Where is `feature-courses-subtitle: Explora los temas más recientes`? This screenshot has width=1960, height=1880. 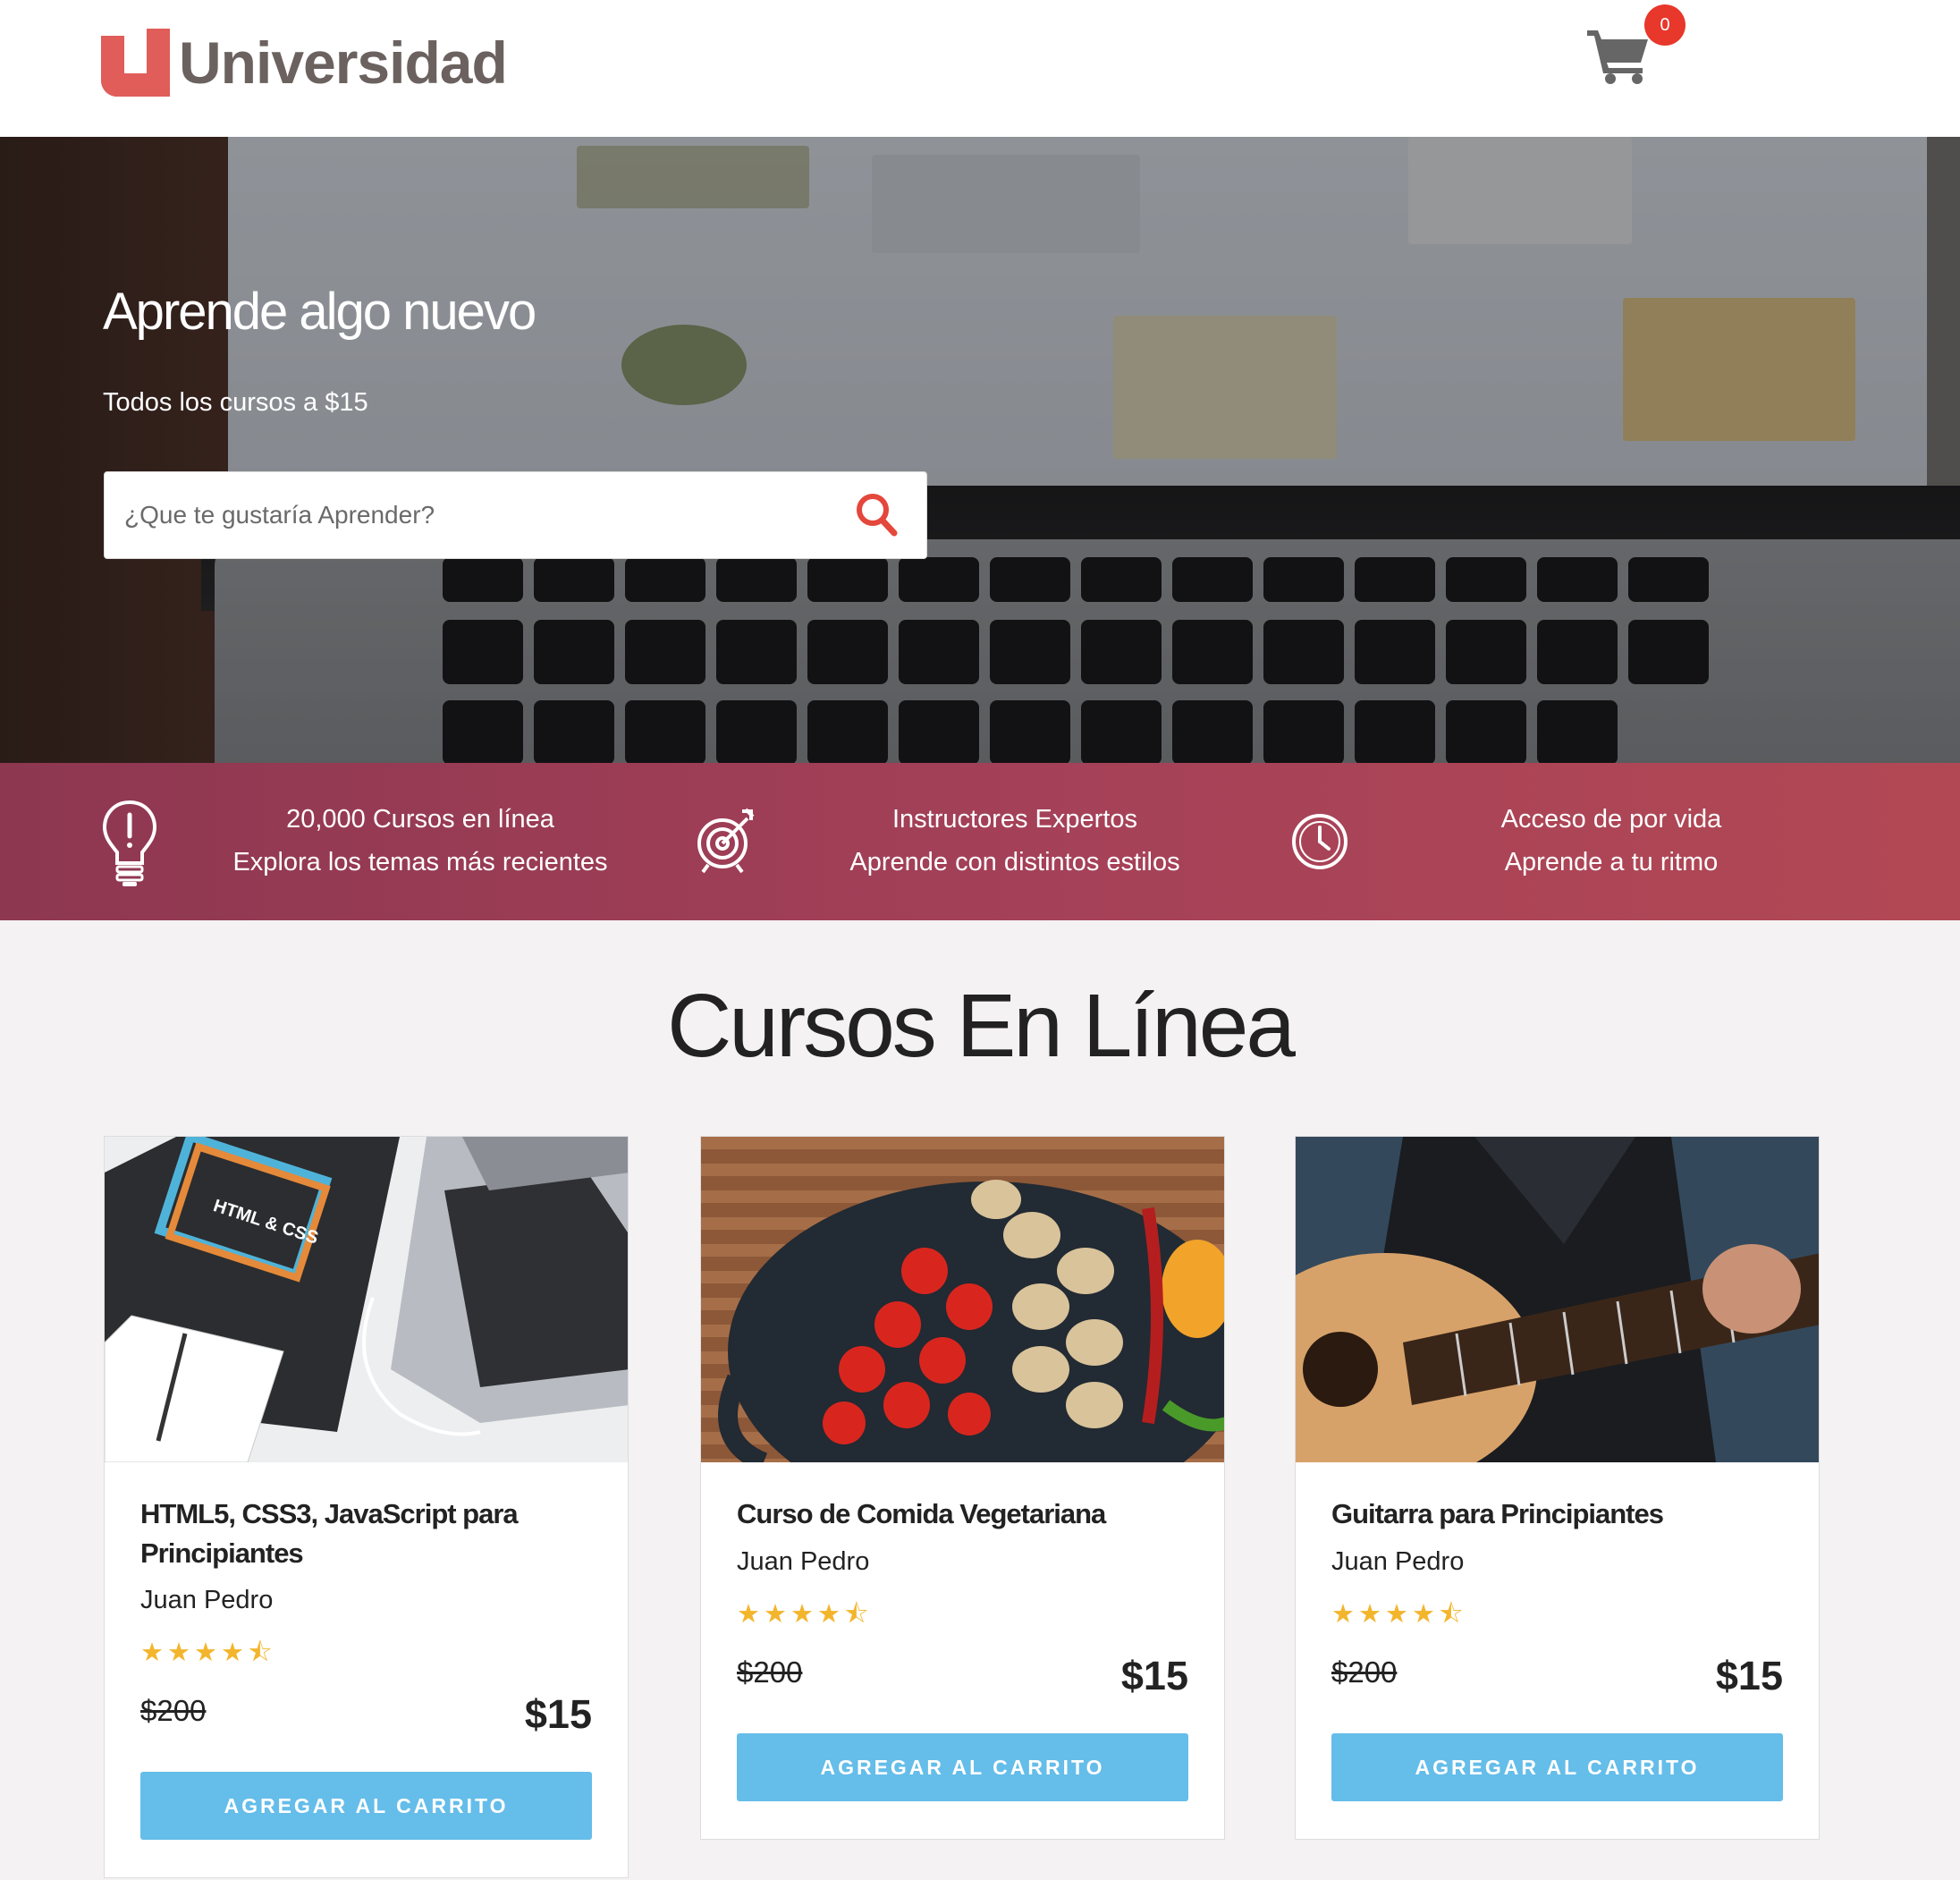 feature-courses-subtitle: Explora los temas más recientes is located at coordinates (420, 862).